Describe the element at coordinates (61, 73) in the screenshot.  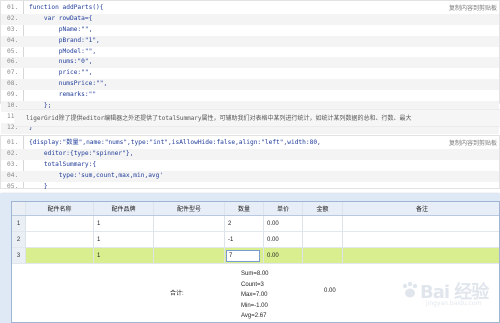
I see `code-text: price:"",` at that location.